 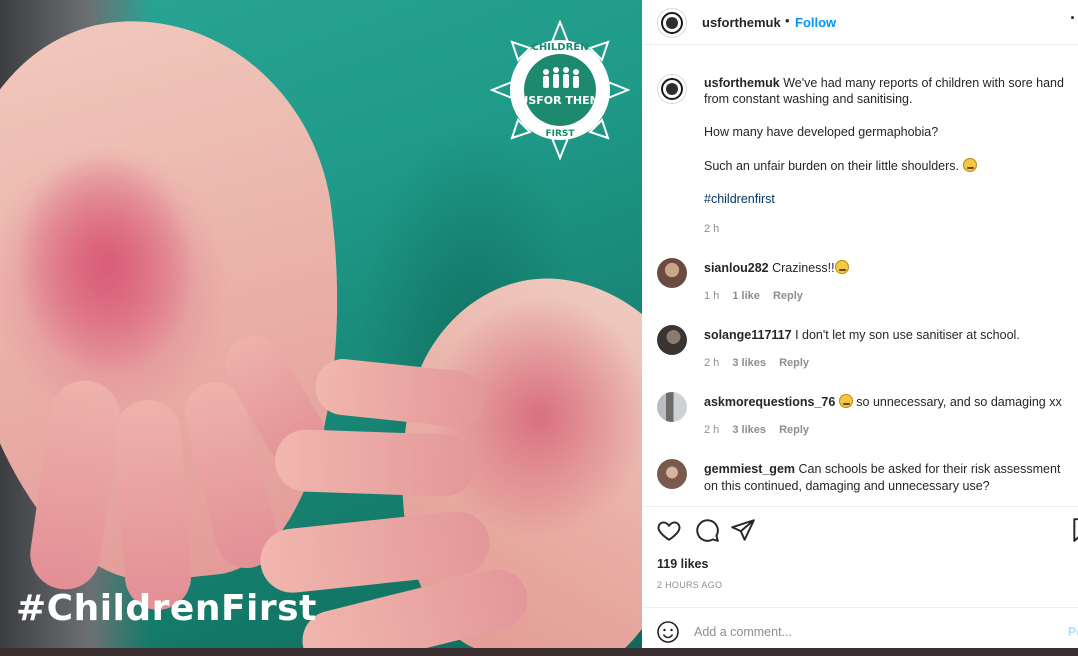 I want to click on comment-username: sianlou282, so click(x=736, y=268).